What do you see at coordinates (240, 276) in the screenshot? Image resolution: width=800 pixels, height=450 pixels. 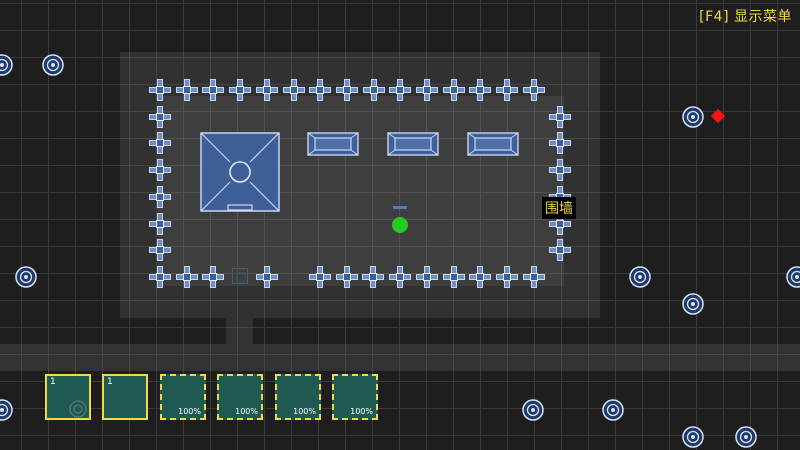 I see `gate-placeholder-icon` at bounding box center [240, 276].